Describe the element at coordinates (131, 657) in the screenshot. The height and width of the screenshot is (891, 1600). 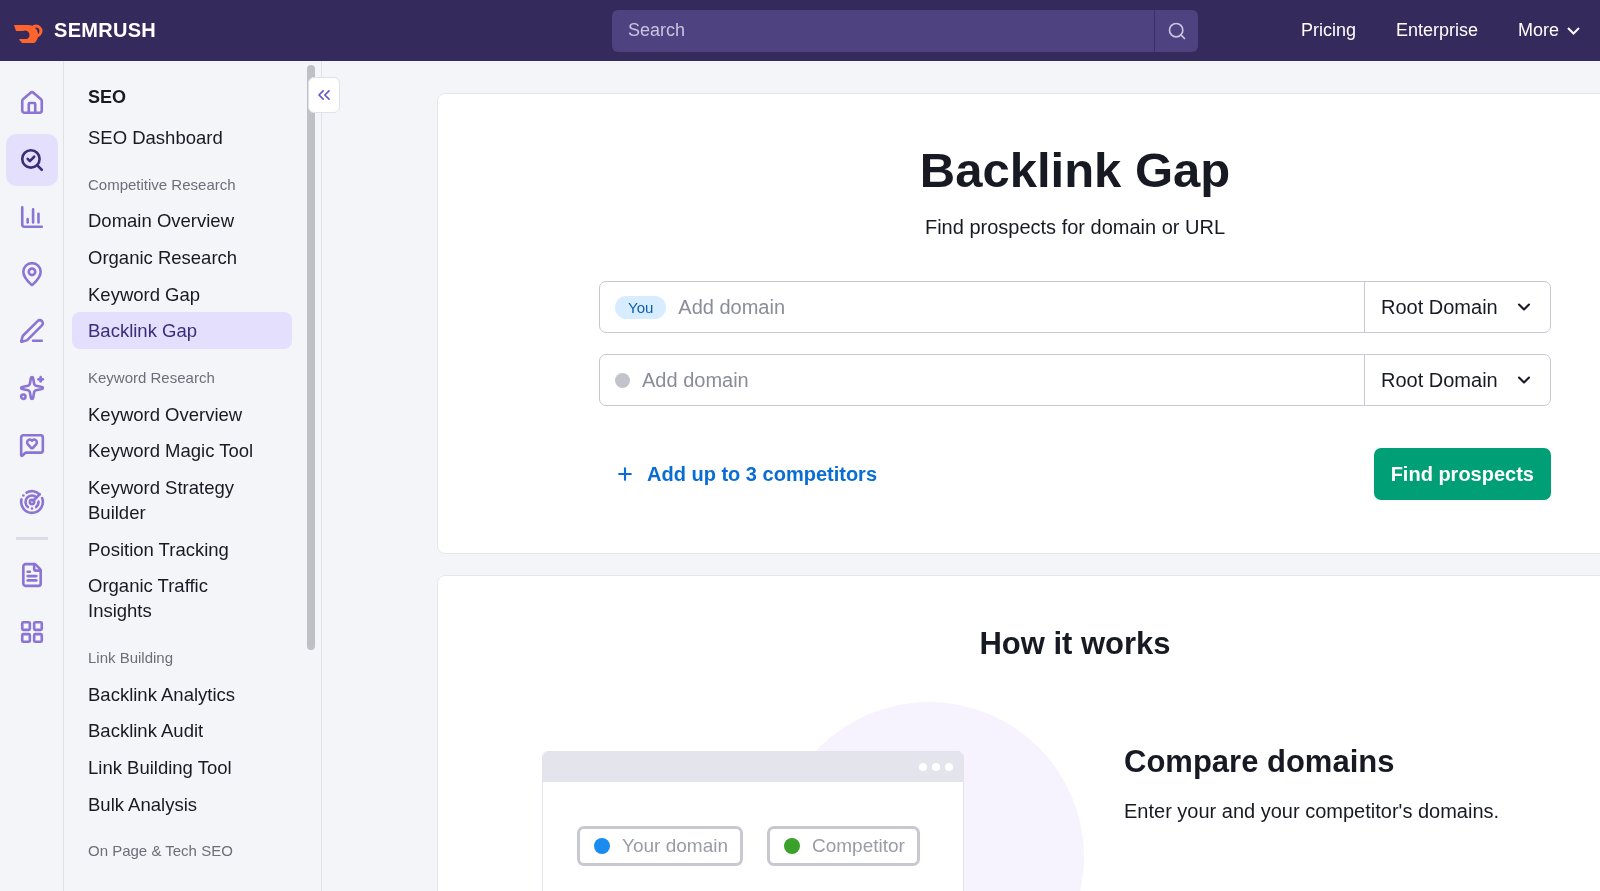
I see `section-heading: Link Building` at that location.